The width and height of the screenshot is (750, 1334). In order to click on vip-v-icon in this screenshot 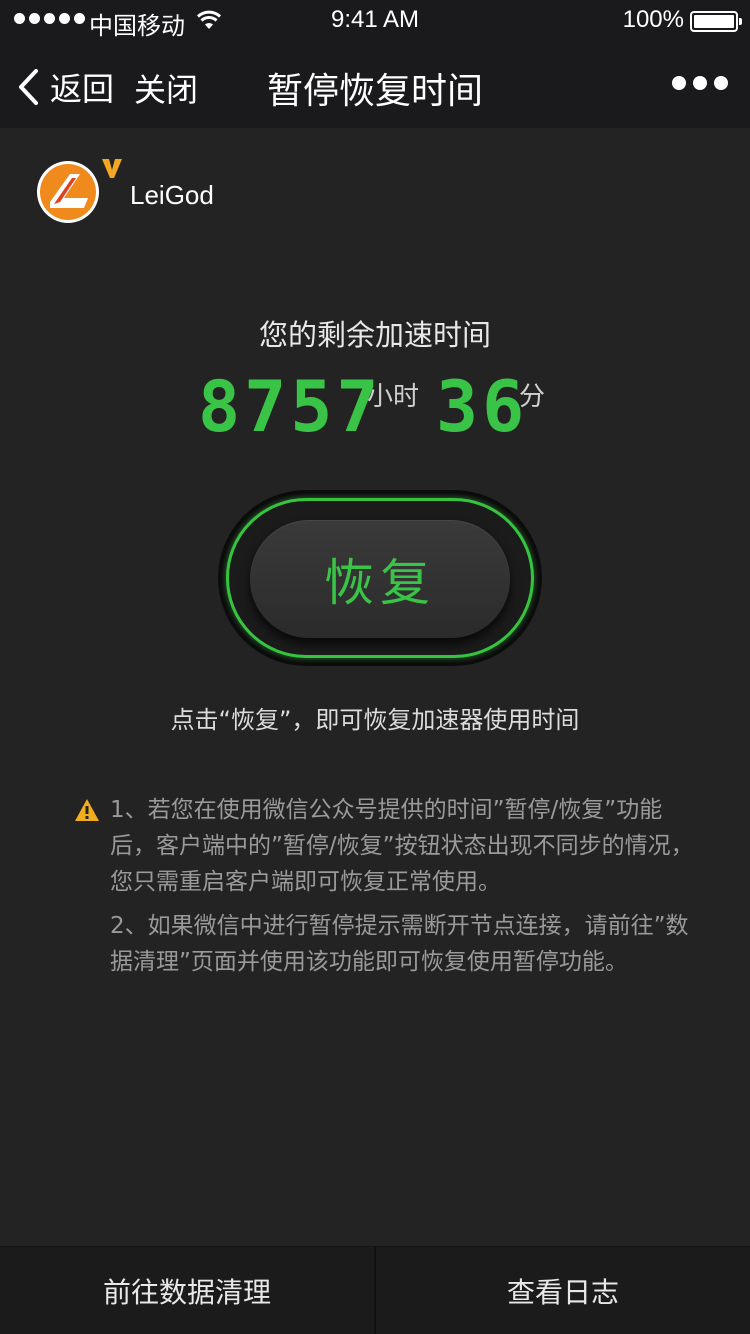, I will do `click(112, 168)`.